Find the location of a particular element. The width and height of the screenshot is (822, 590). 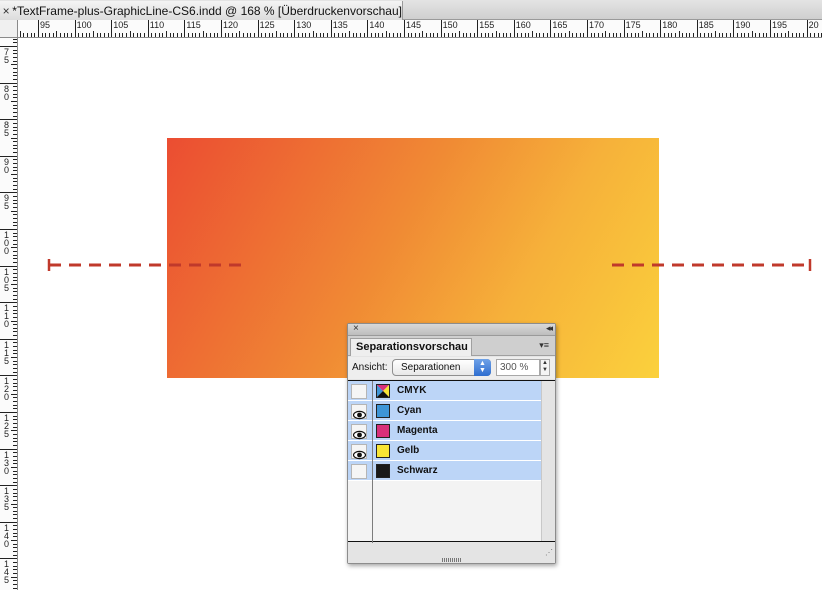

panel-grip-icon is located at coordinates (452, 560).